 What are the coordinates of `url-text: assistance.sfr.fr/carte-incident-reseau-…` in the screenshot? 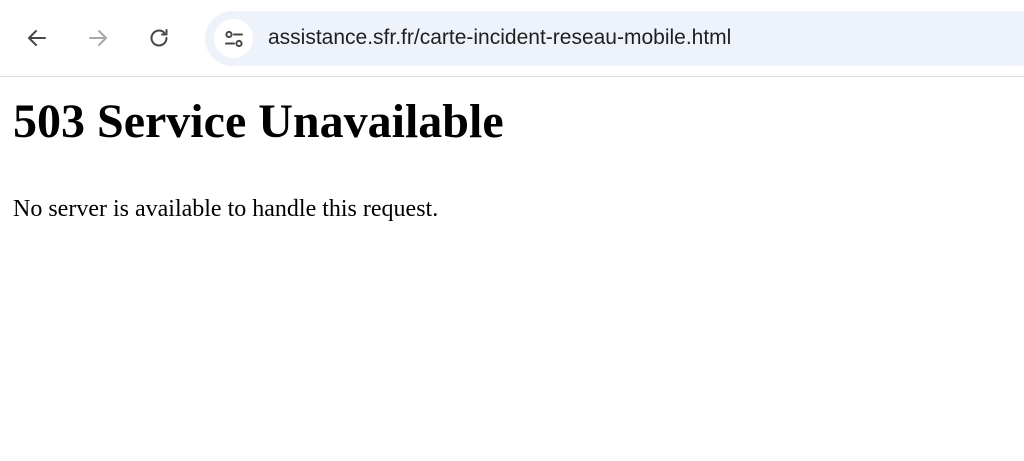 It's located at (499, 38).